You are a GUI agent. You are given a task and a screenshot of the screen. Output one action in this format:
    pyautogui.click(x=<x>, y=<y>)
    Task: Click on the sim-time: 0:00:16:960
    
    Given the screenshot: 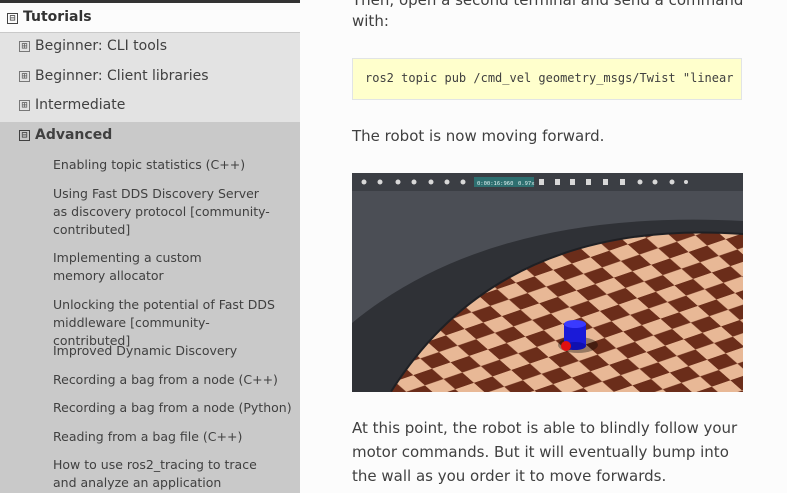 What is the action you would take?
    pyautogui.click(x=495, y=184)
    